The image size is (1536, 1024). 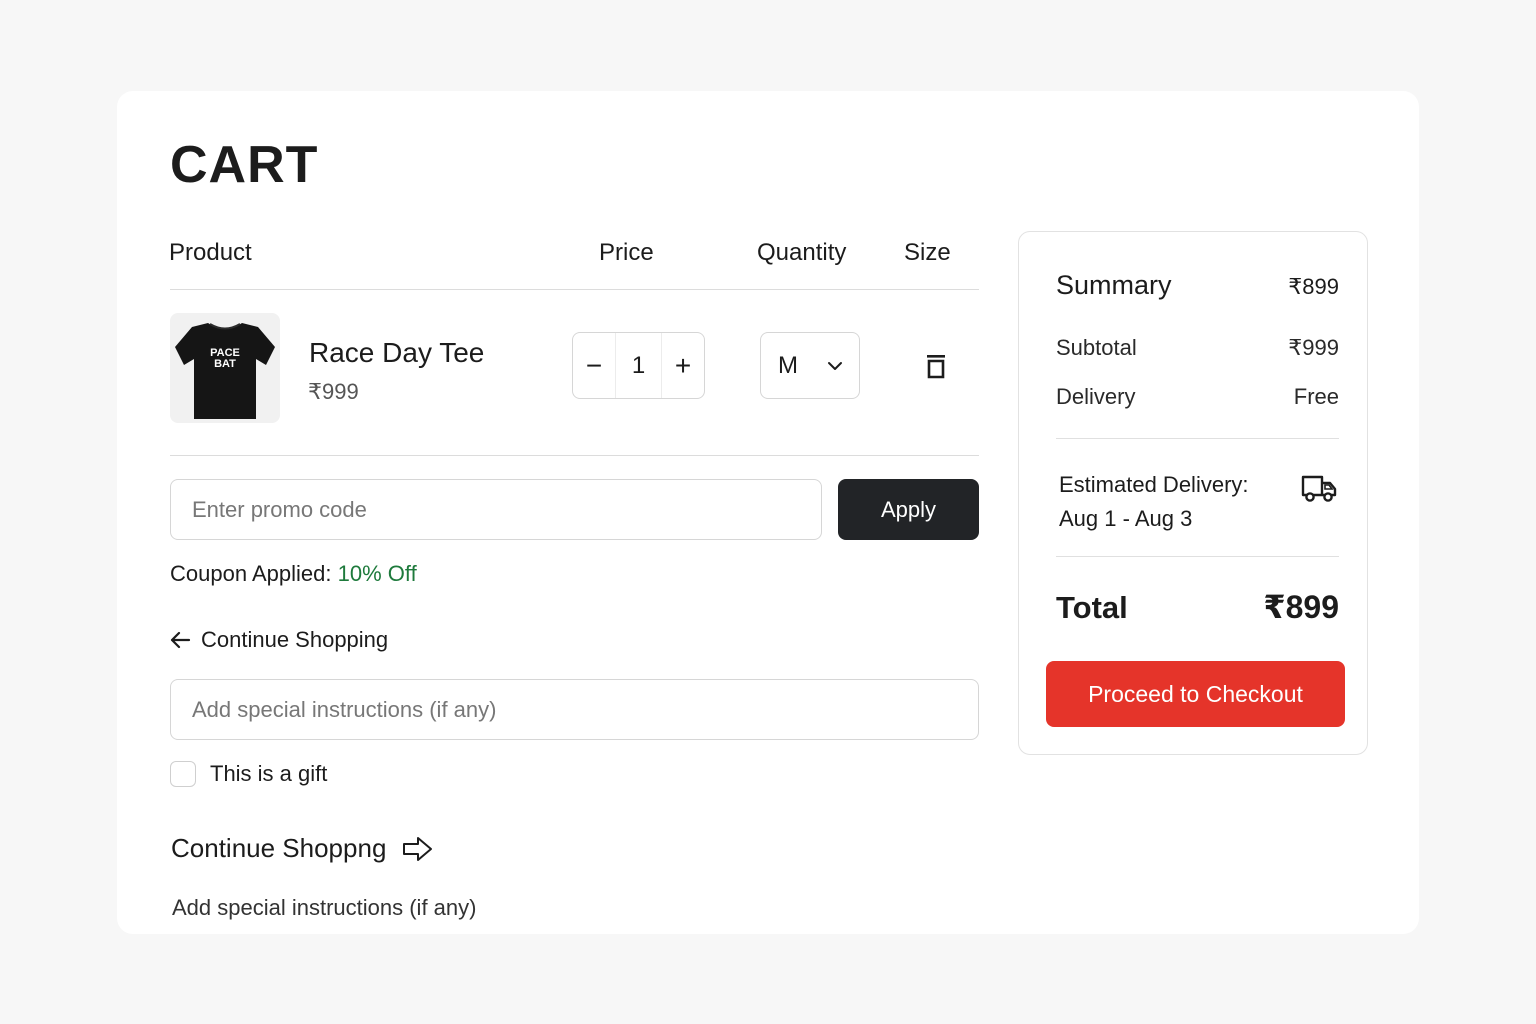 I want to click on product-image: PACE BAT, so click(x=225, y=368).